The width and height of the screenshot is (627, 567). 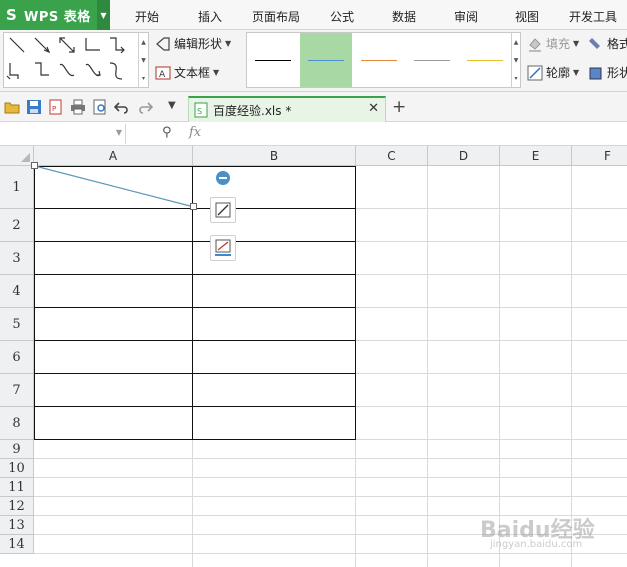 I want to click on document-tab: S 百度经验.xls * ✕, so click(x=287, y=109).